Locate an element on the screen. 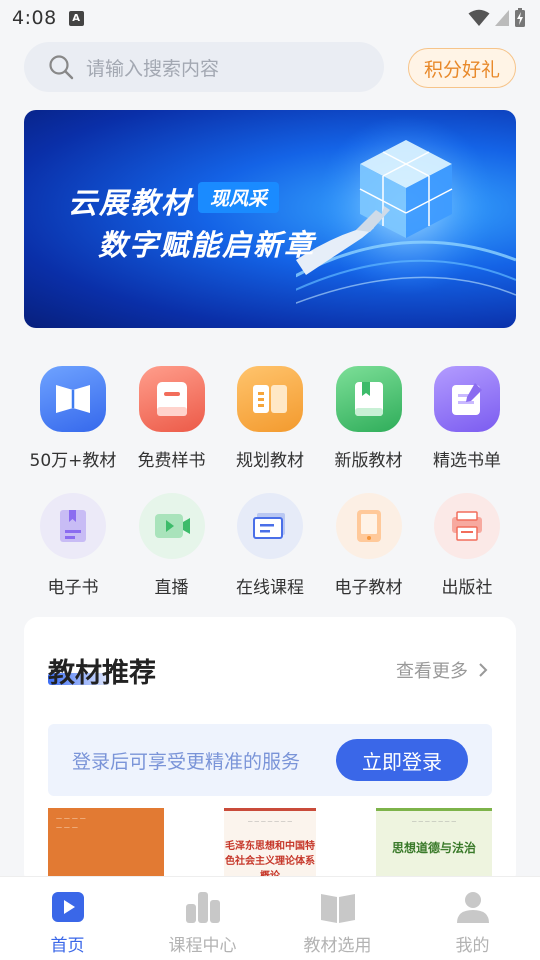 The image size is (540, 960). view-more-link: 查看更多 is located at coordinates (445, 670).